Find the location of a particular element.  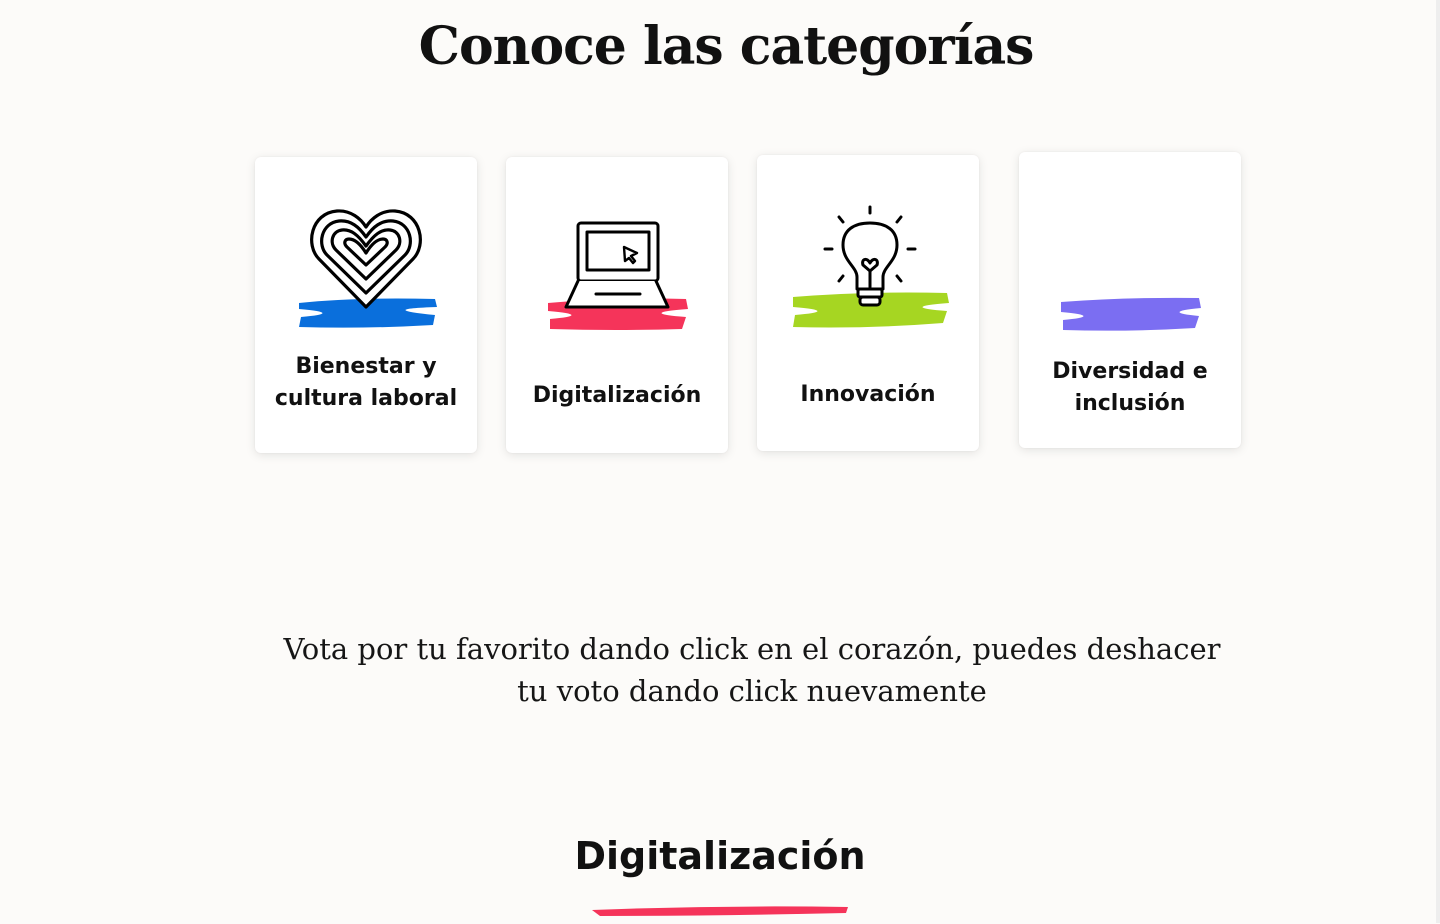

category-label-line2: inclusión is located at coordinates (1130, 403).